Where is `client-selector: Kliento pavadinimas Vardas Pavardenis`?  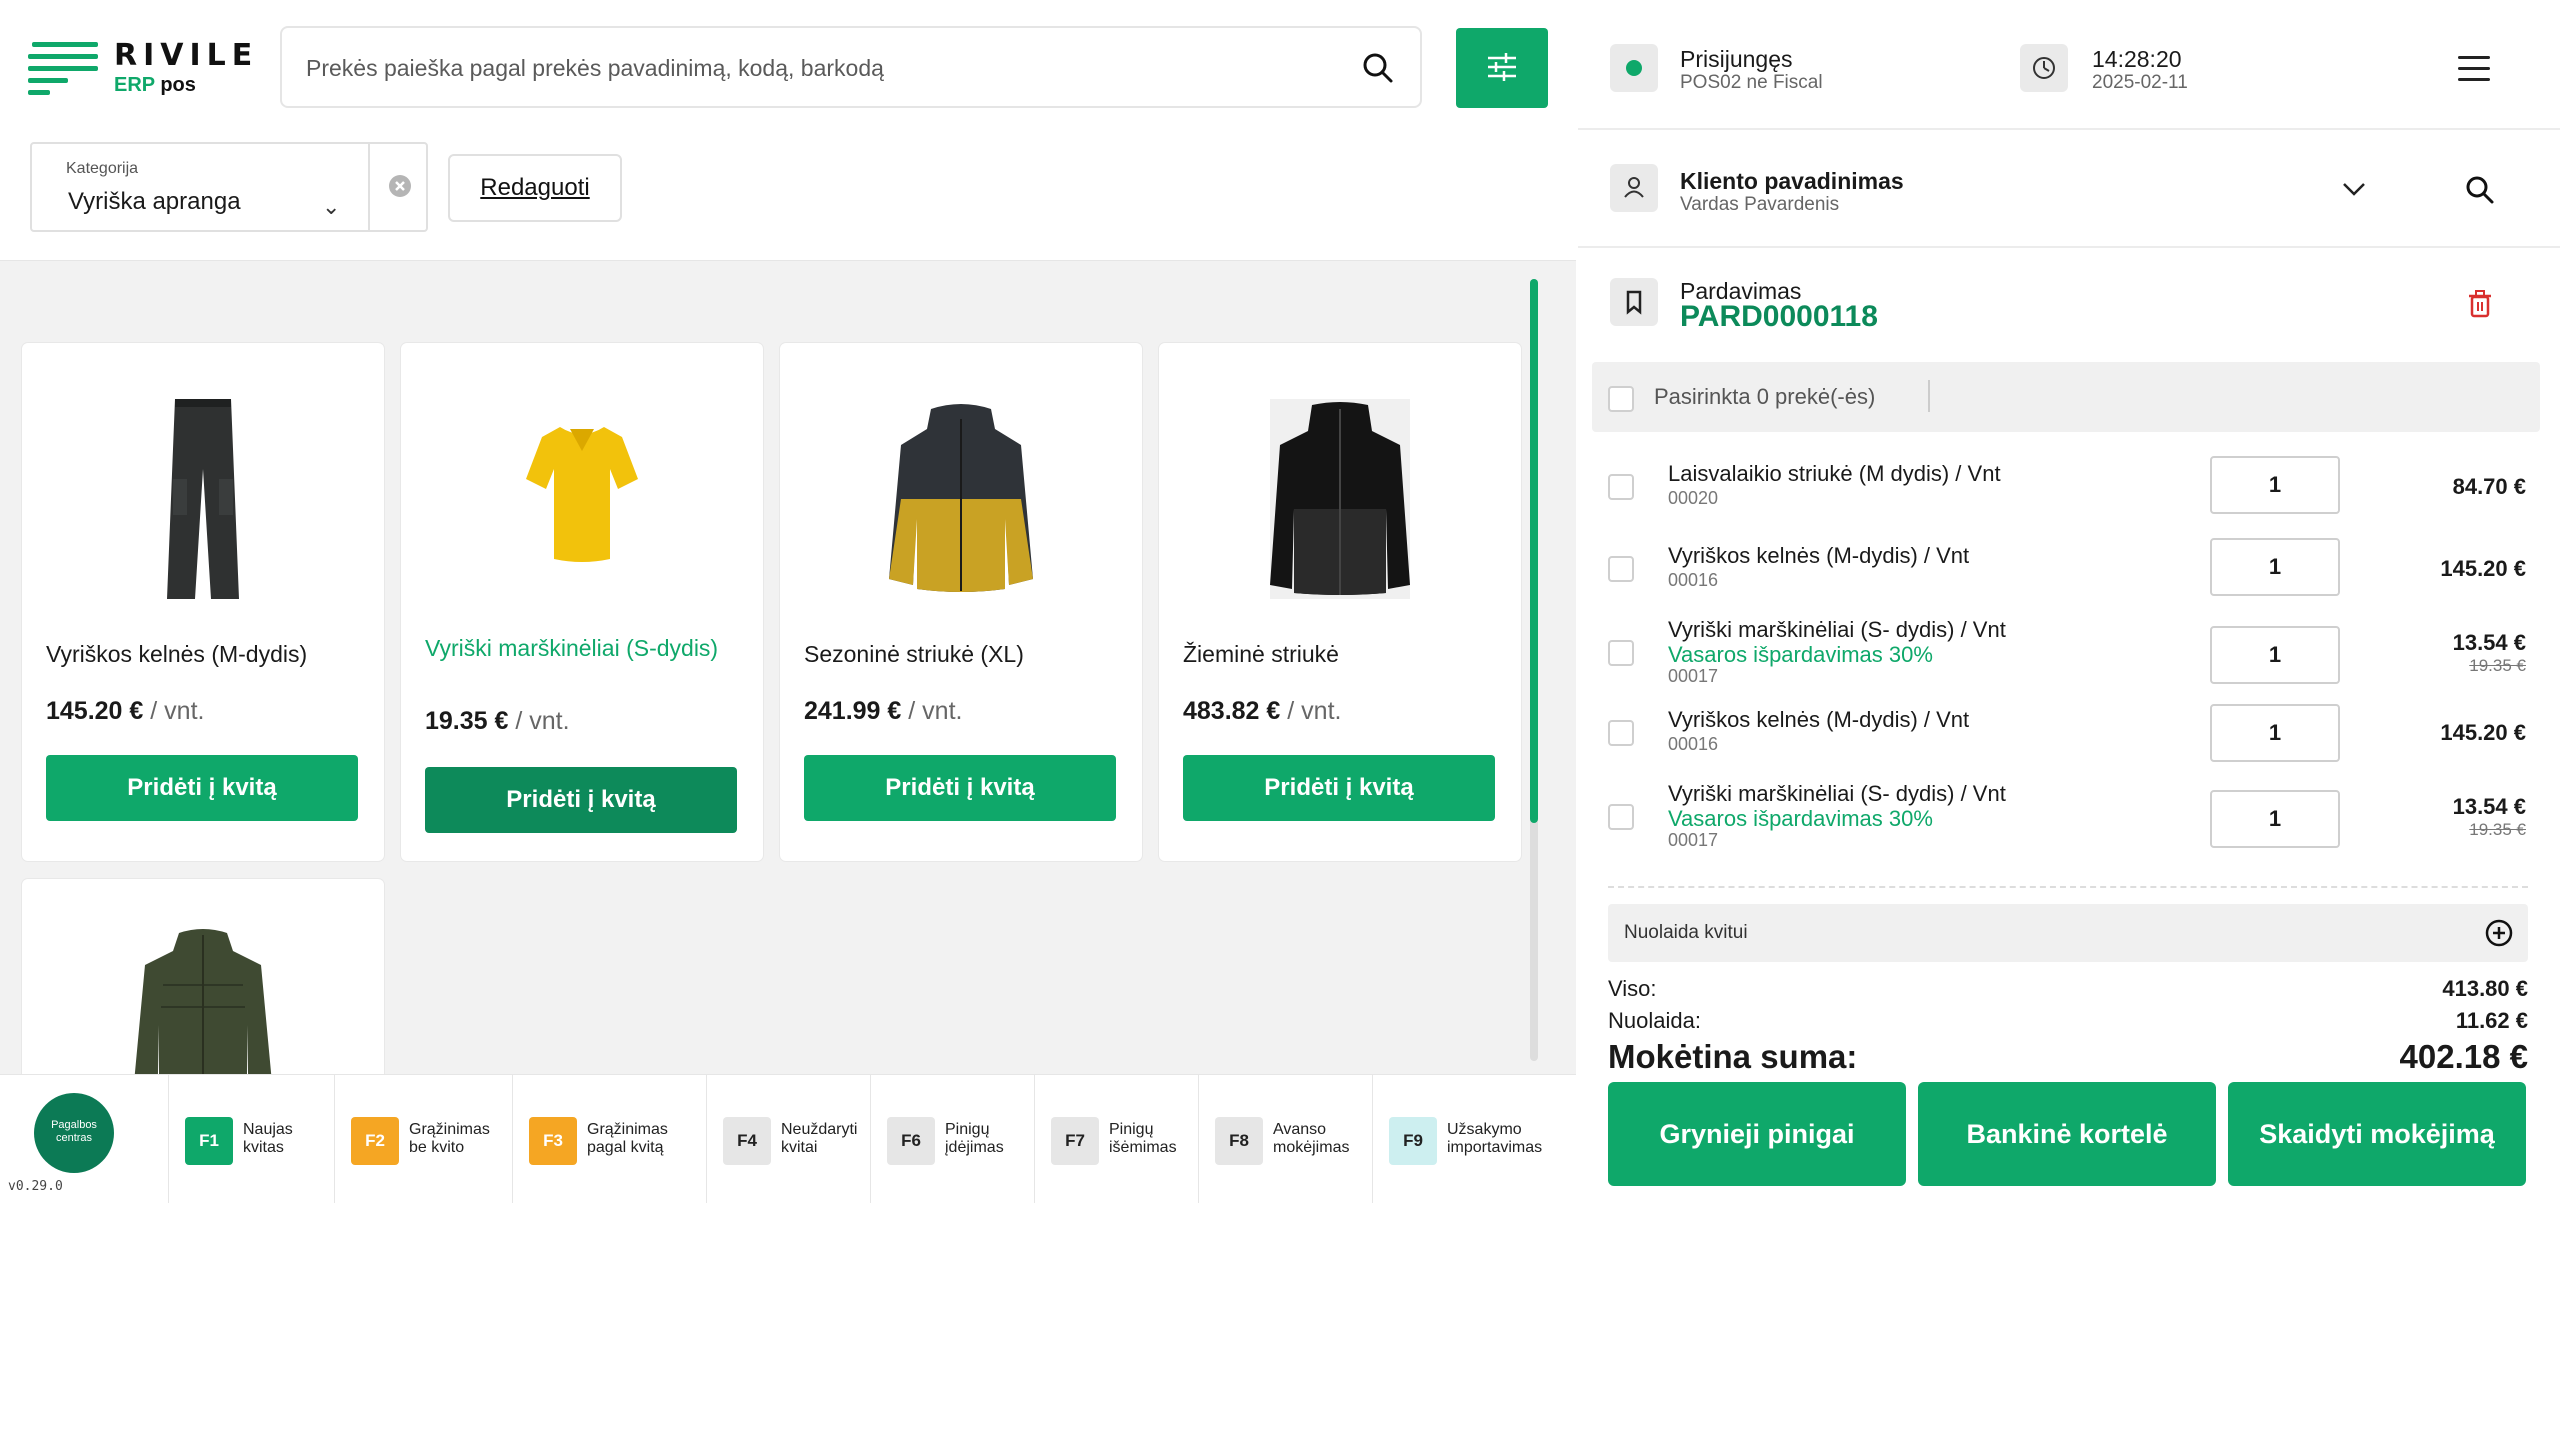 client-selector: Kliento pavadinimas Vardas Pavardenis is located at coordinates (2069, 189).